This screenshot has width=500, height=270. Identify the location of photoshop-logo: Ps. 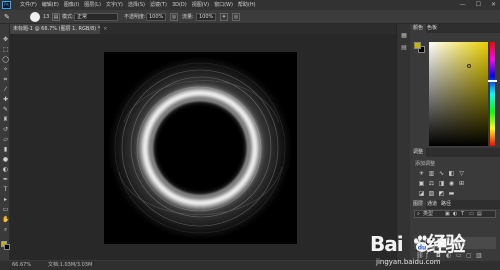
(6, 5).